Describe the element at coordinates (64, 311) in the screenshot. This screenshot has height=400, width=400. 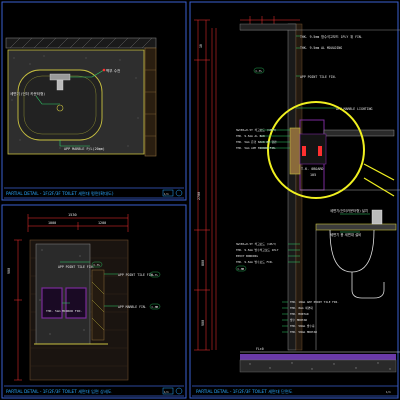
I see `elev-label-mirror: THK. 5mm MIRROR FIN.` at that location.